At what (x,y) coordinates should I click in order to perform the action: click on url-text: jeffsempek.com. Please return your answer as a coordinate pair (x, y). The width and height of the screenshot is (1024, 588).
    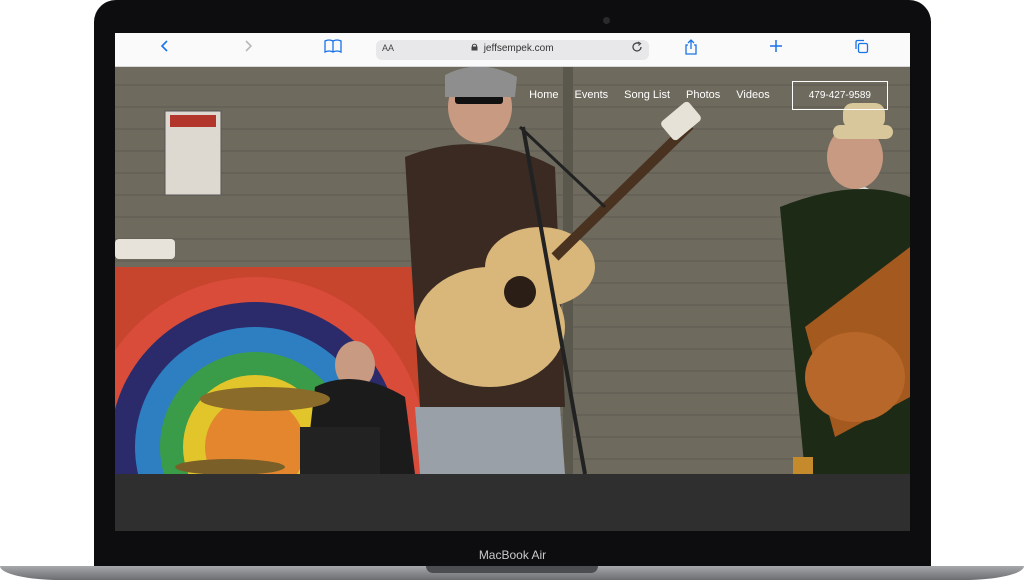
    Looking at the image, I should click on (518, 48).